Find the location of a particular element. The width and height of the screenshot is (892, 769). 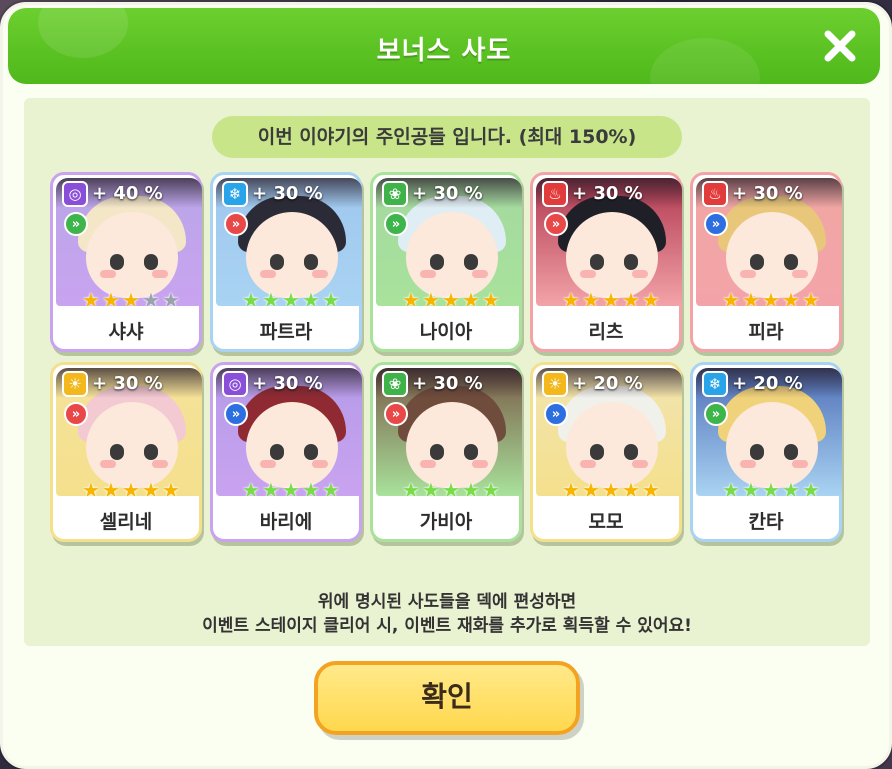

character-name: 나이아 is located at coordinates (446, 332).